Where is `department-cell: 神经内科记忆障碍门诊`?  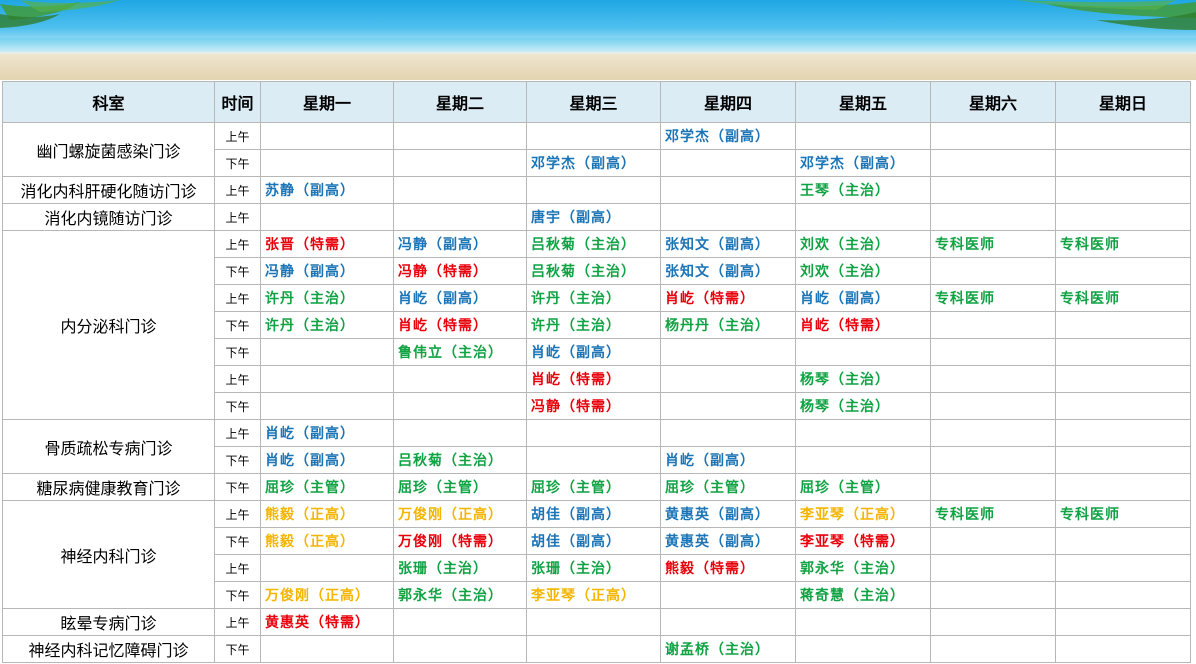
department-cell: 神经内科记忆障碍门诊 is located at coordinates (108, 649).